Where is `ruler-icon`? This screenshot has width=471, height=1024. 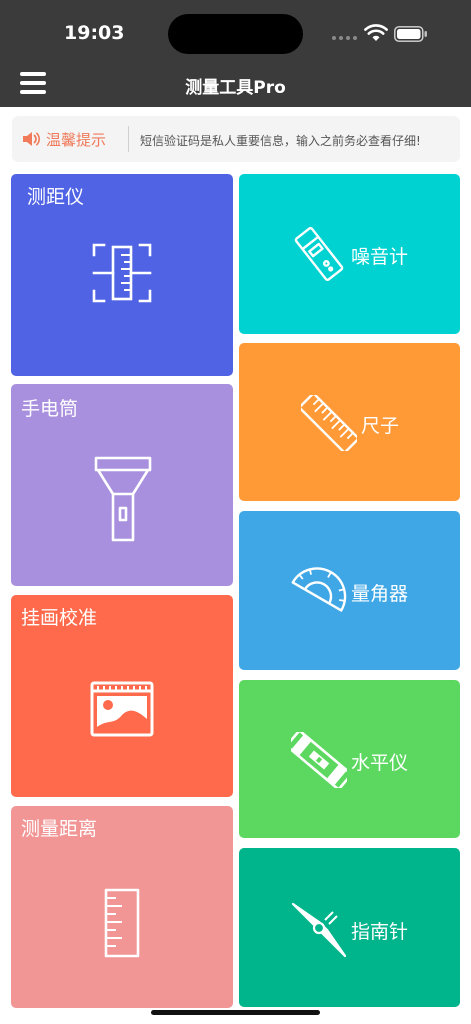 ruler-icon is located at coordinates (329, 423).